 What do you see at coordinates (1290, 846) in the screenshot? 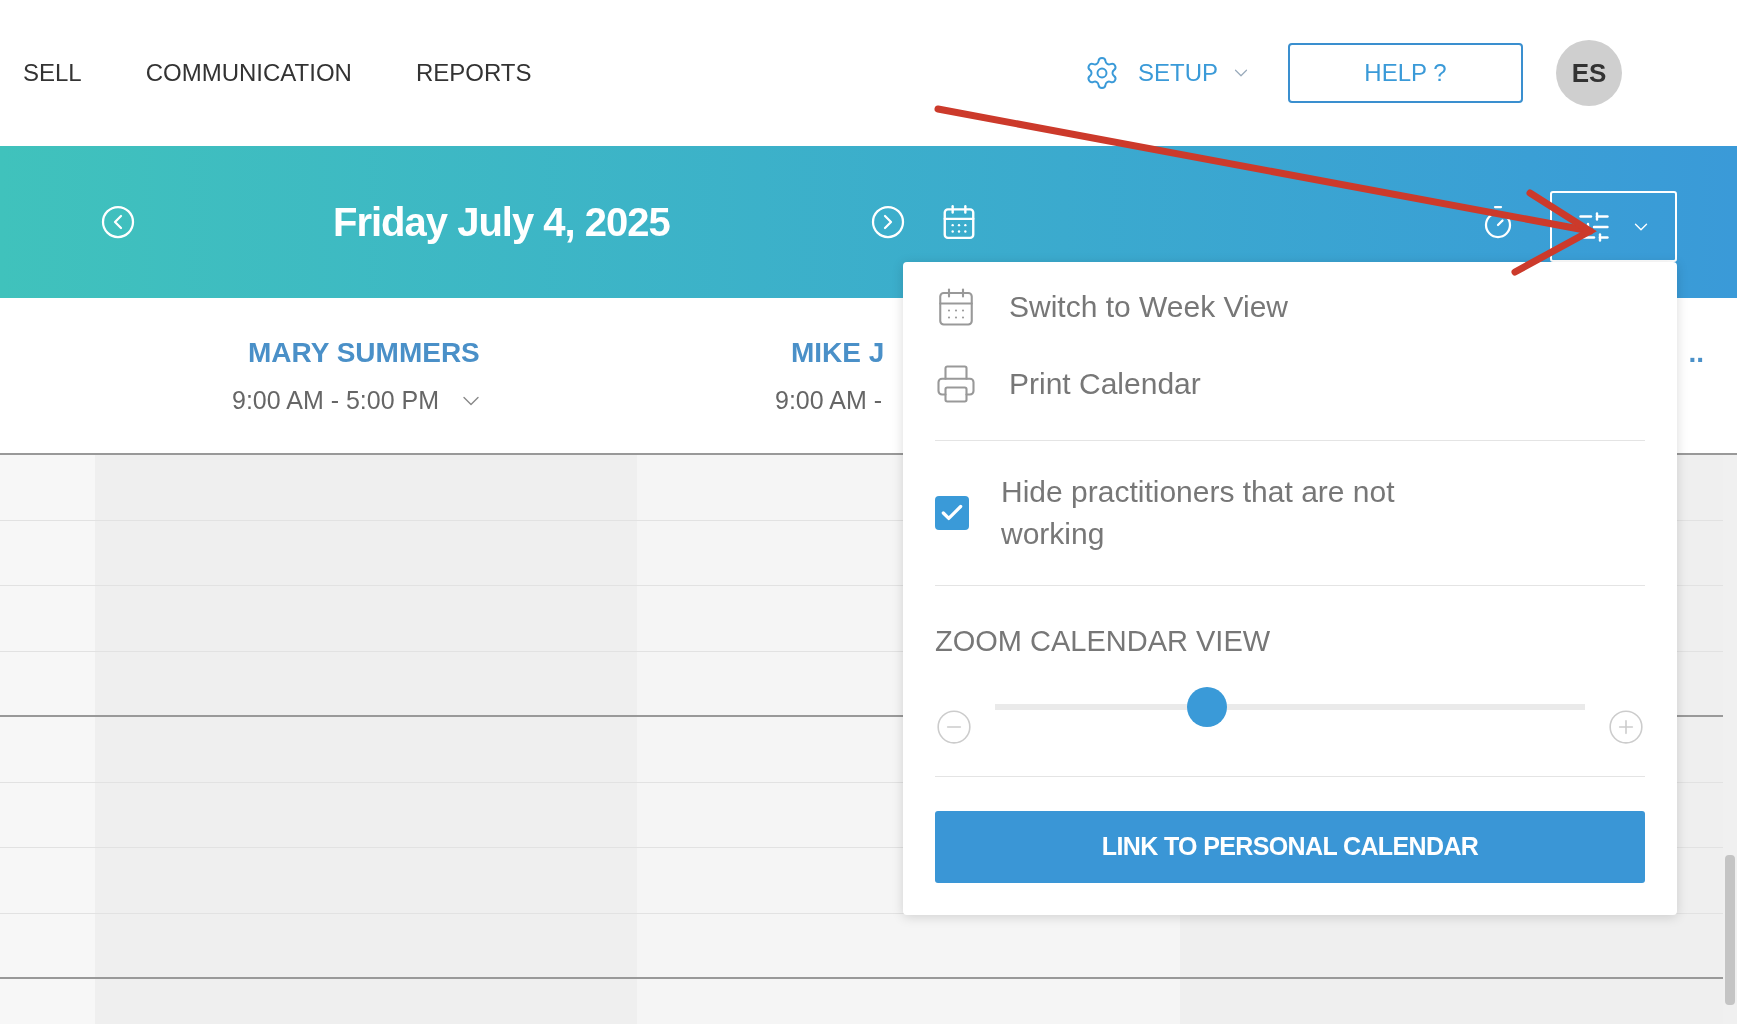
I see `link-calendar-button: LINK TO PERSONAL CALENDAR` at bounding box center [1290, 846].